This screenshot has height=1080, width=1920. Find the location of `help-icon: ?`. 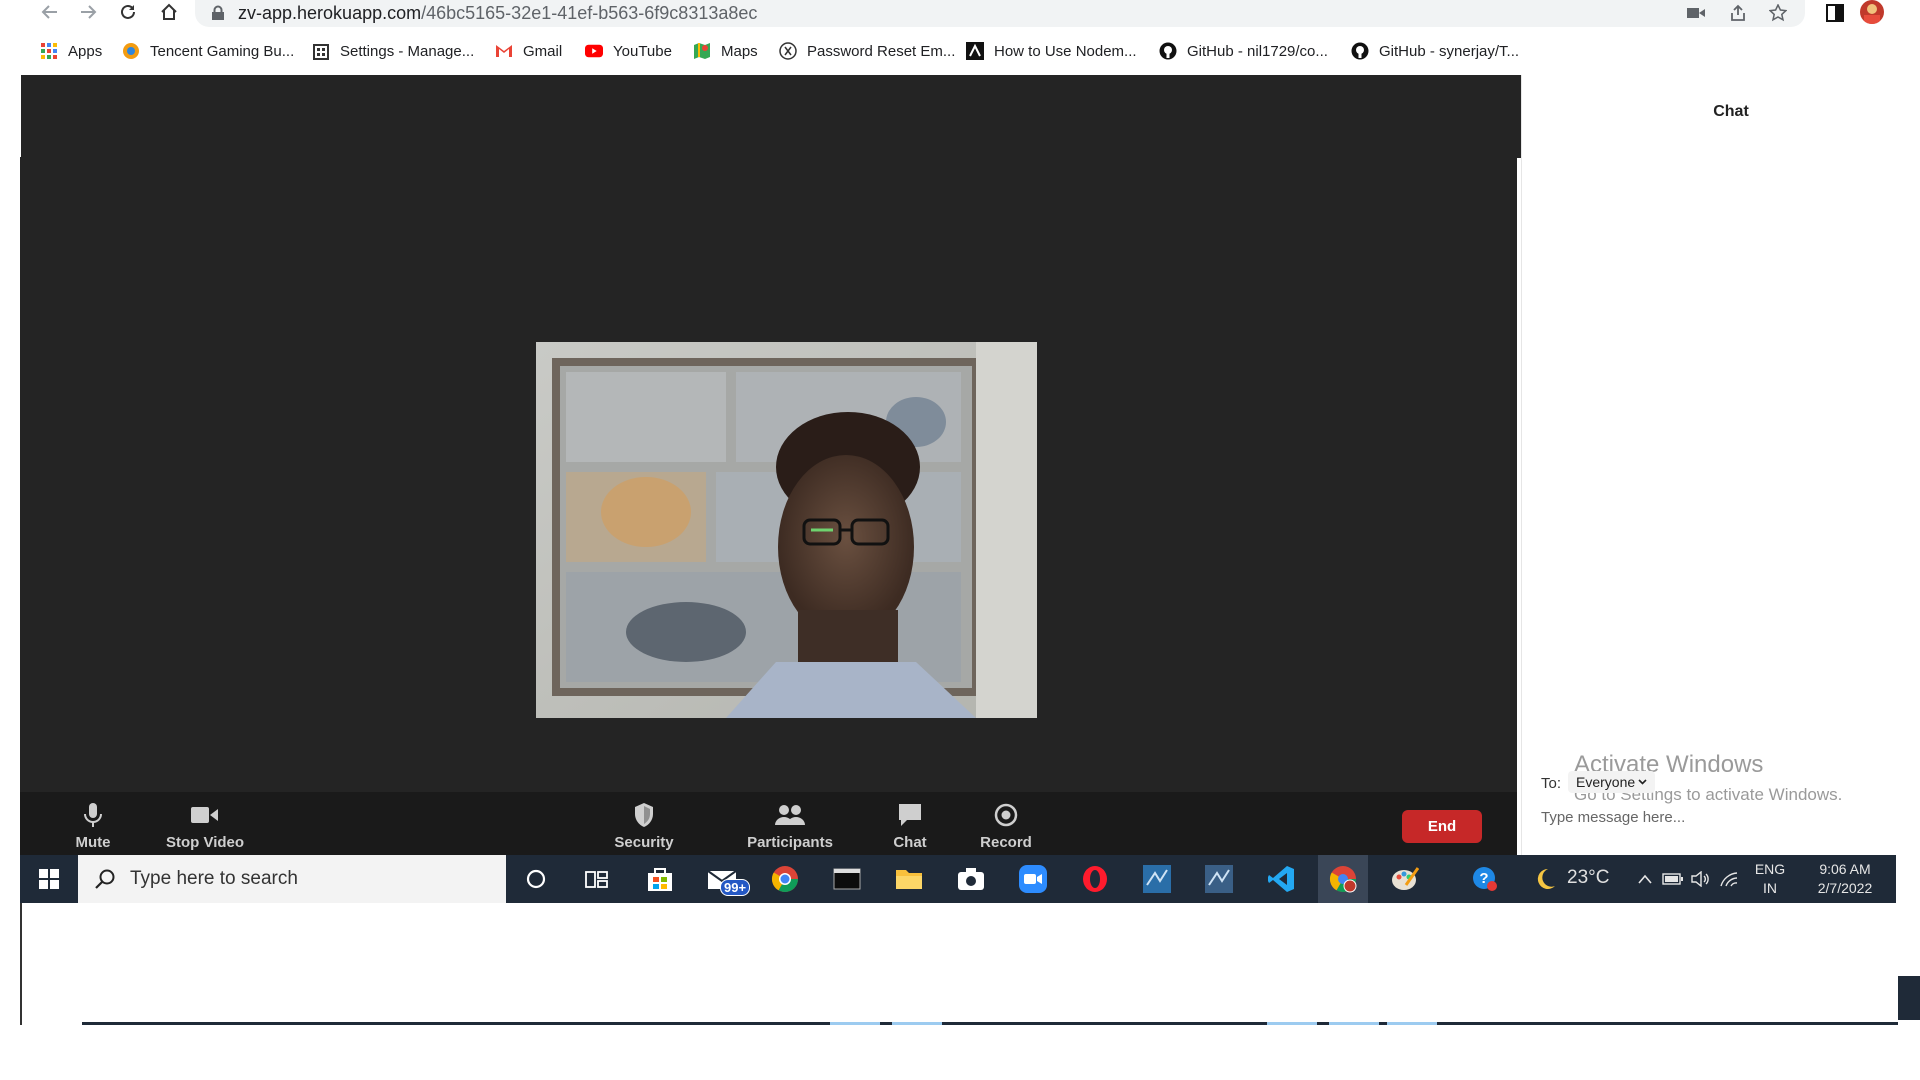

help-icon: ? is located at coordinates (1485, 879).